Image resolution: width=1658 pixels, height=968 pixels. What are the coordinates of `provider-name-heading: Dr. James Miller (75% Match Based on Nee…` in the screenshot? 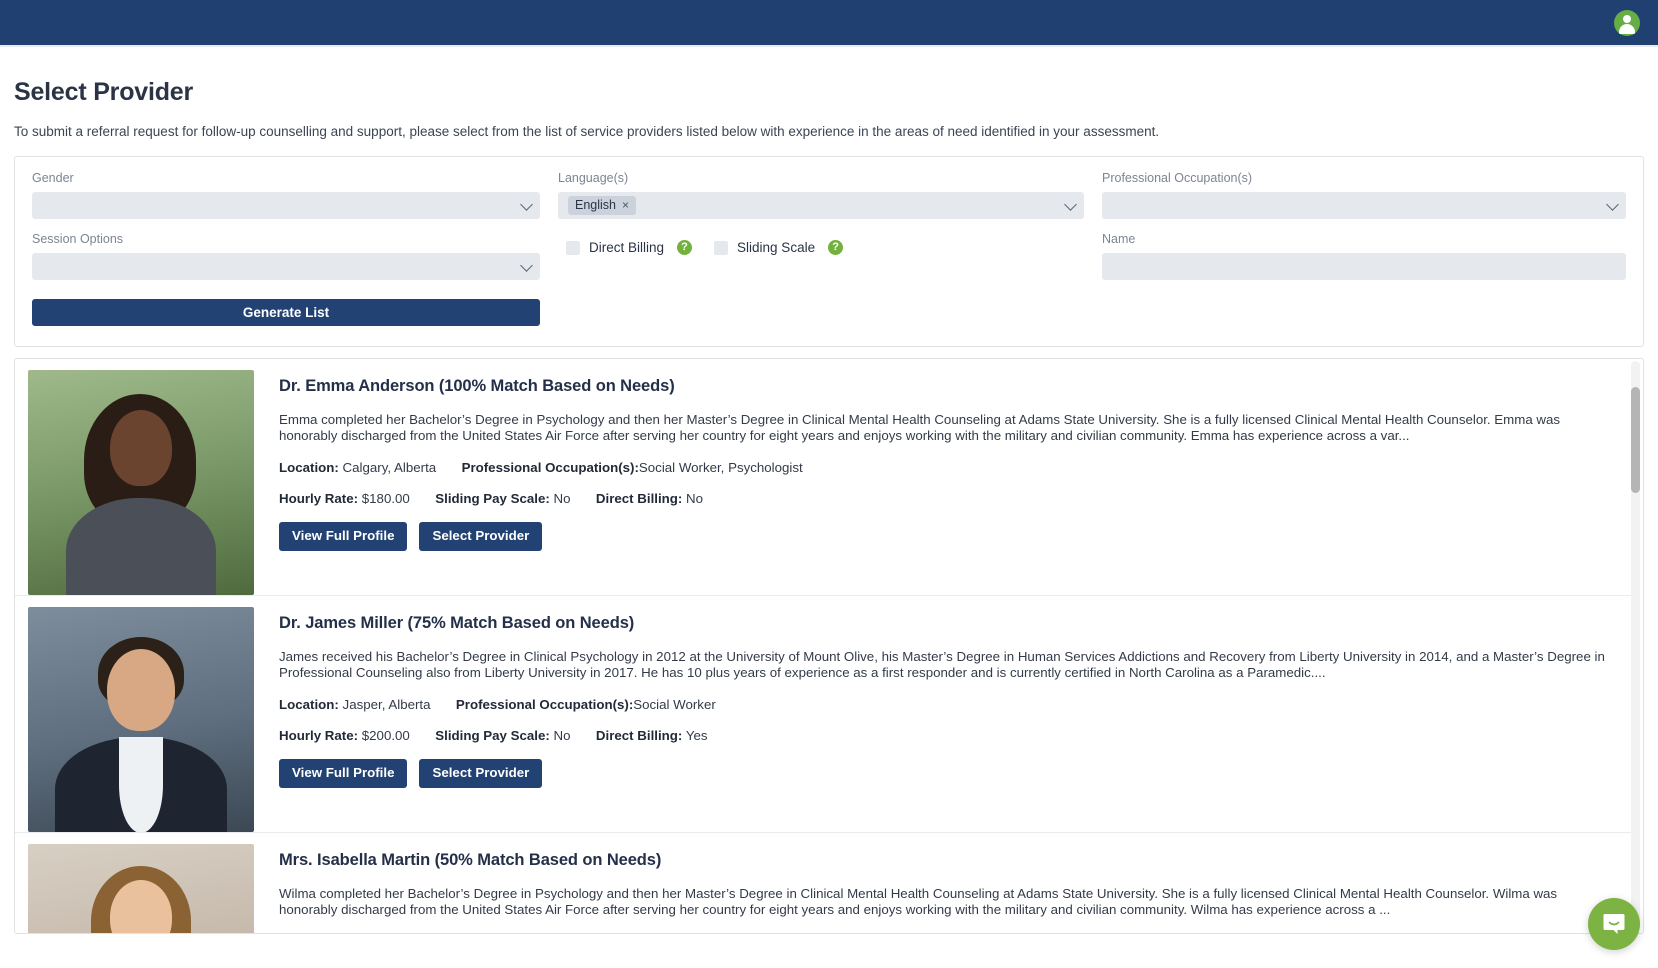 It's located at (457, 623).